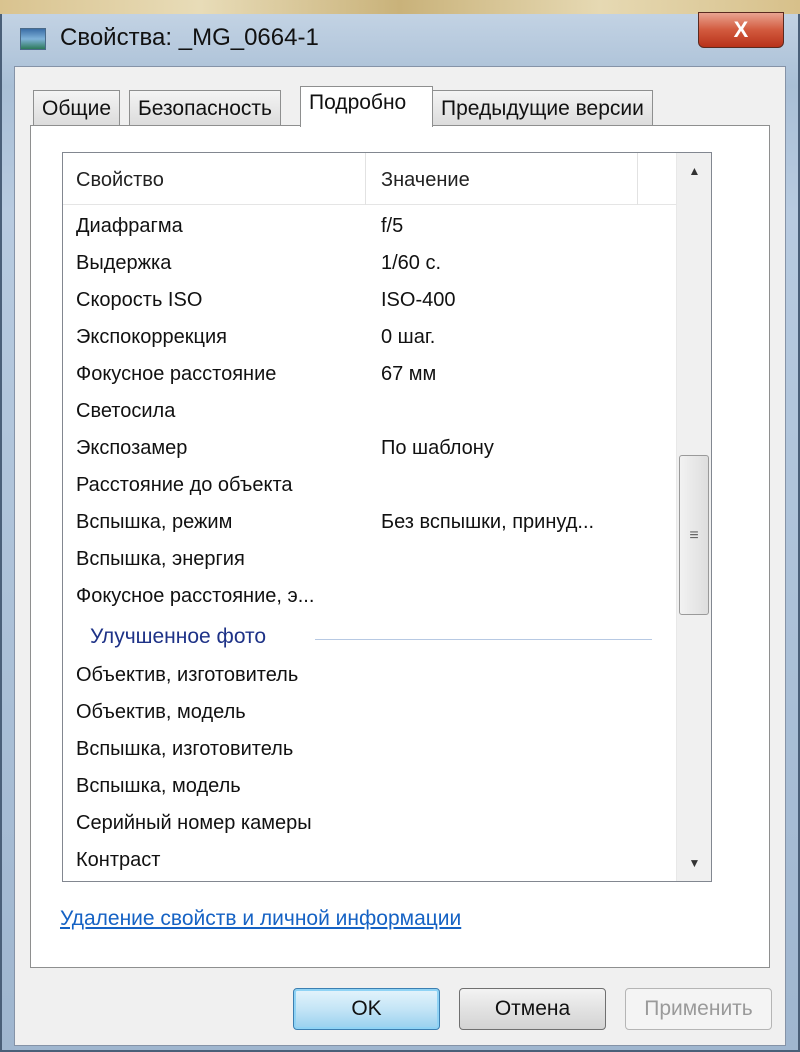 The image size is (800, 1052). I want to click on property-name: Выдержка, so click(124, 263).